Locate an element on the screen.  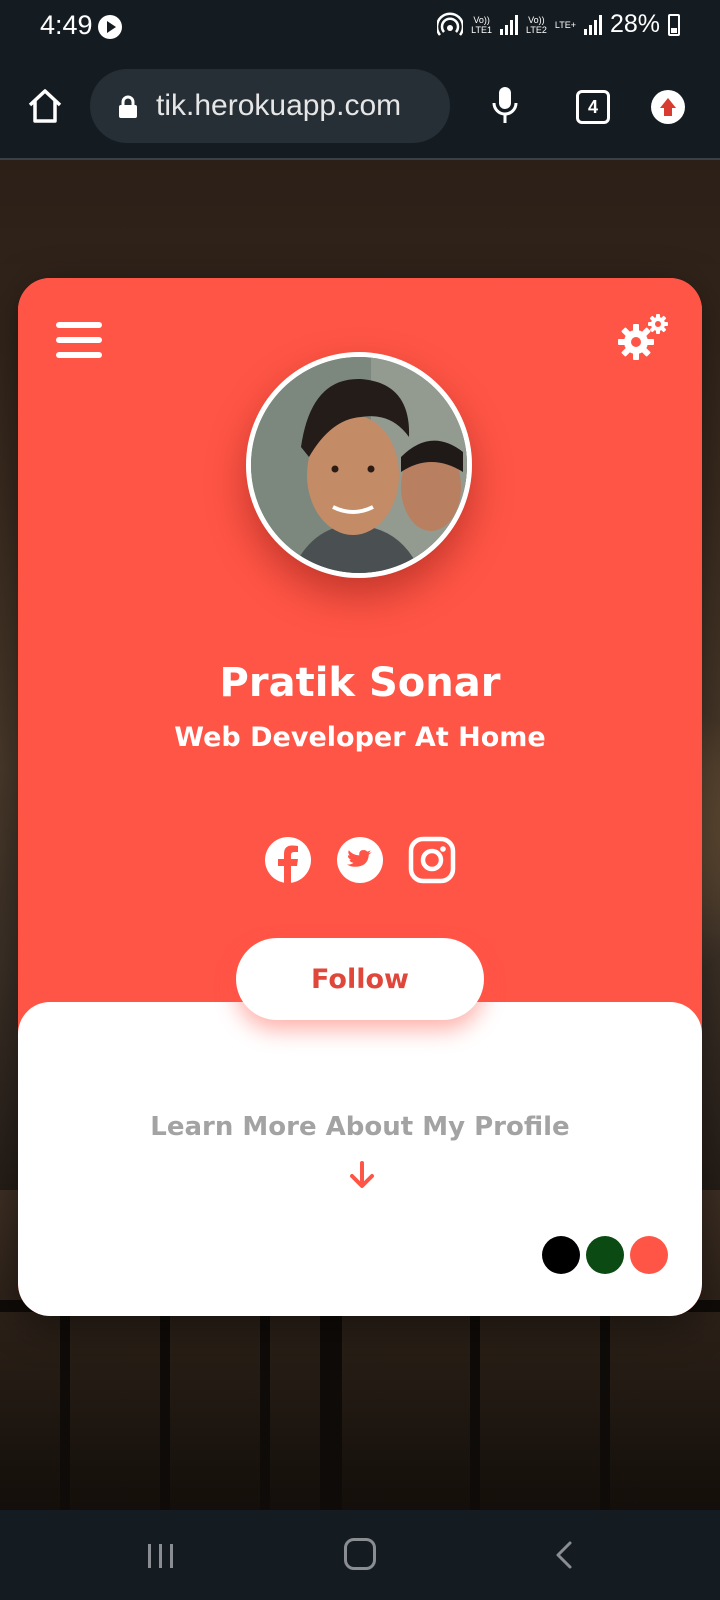
settings-gears-icon is located at coordinates (643, 337).